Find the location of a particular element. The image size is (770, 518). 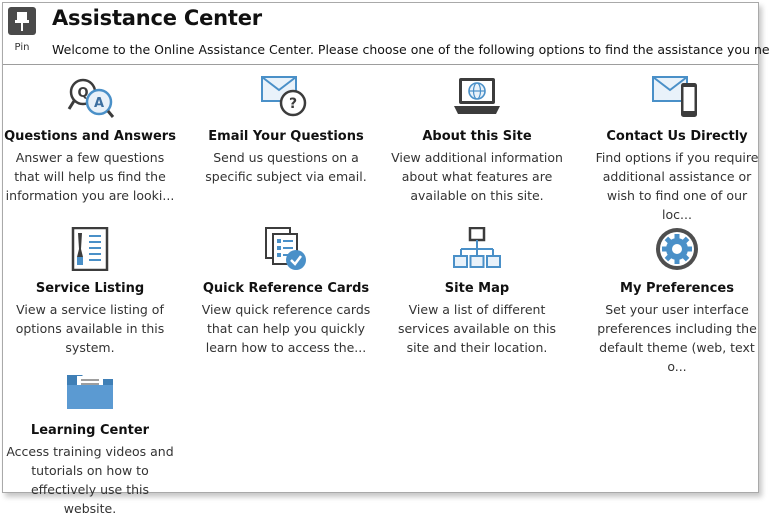

tile-title: Questions and Answers is located at coordinates (90, 136).